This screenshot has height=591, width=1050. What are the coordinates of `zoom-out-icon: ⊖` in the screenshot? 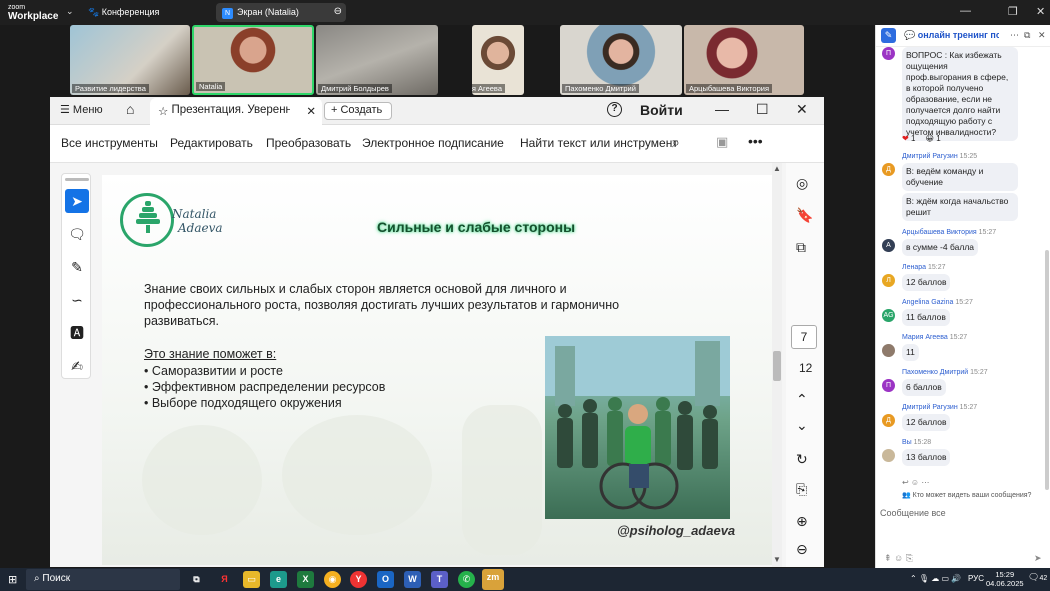 It's located at (802, 549).